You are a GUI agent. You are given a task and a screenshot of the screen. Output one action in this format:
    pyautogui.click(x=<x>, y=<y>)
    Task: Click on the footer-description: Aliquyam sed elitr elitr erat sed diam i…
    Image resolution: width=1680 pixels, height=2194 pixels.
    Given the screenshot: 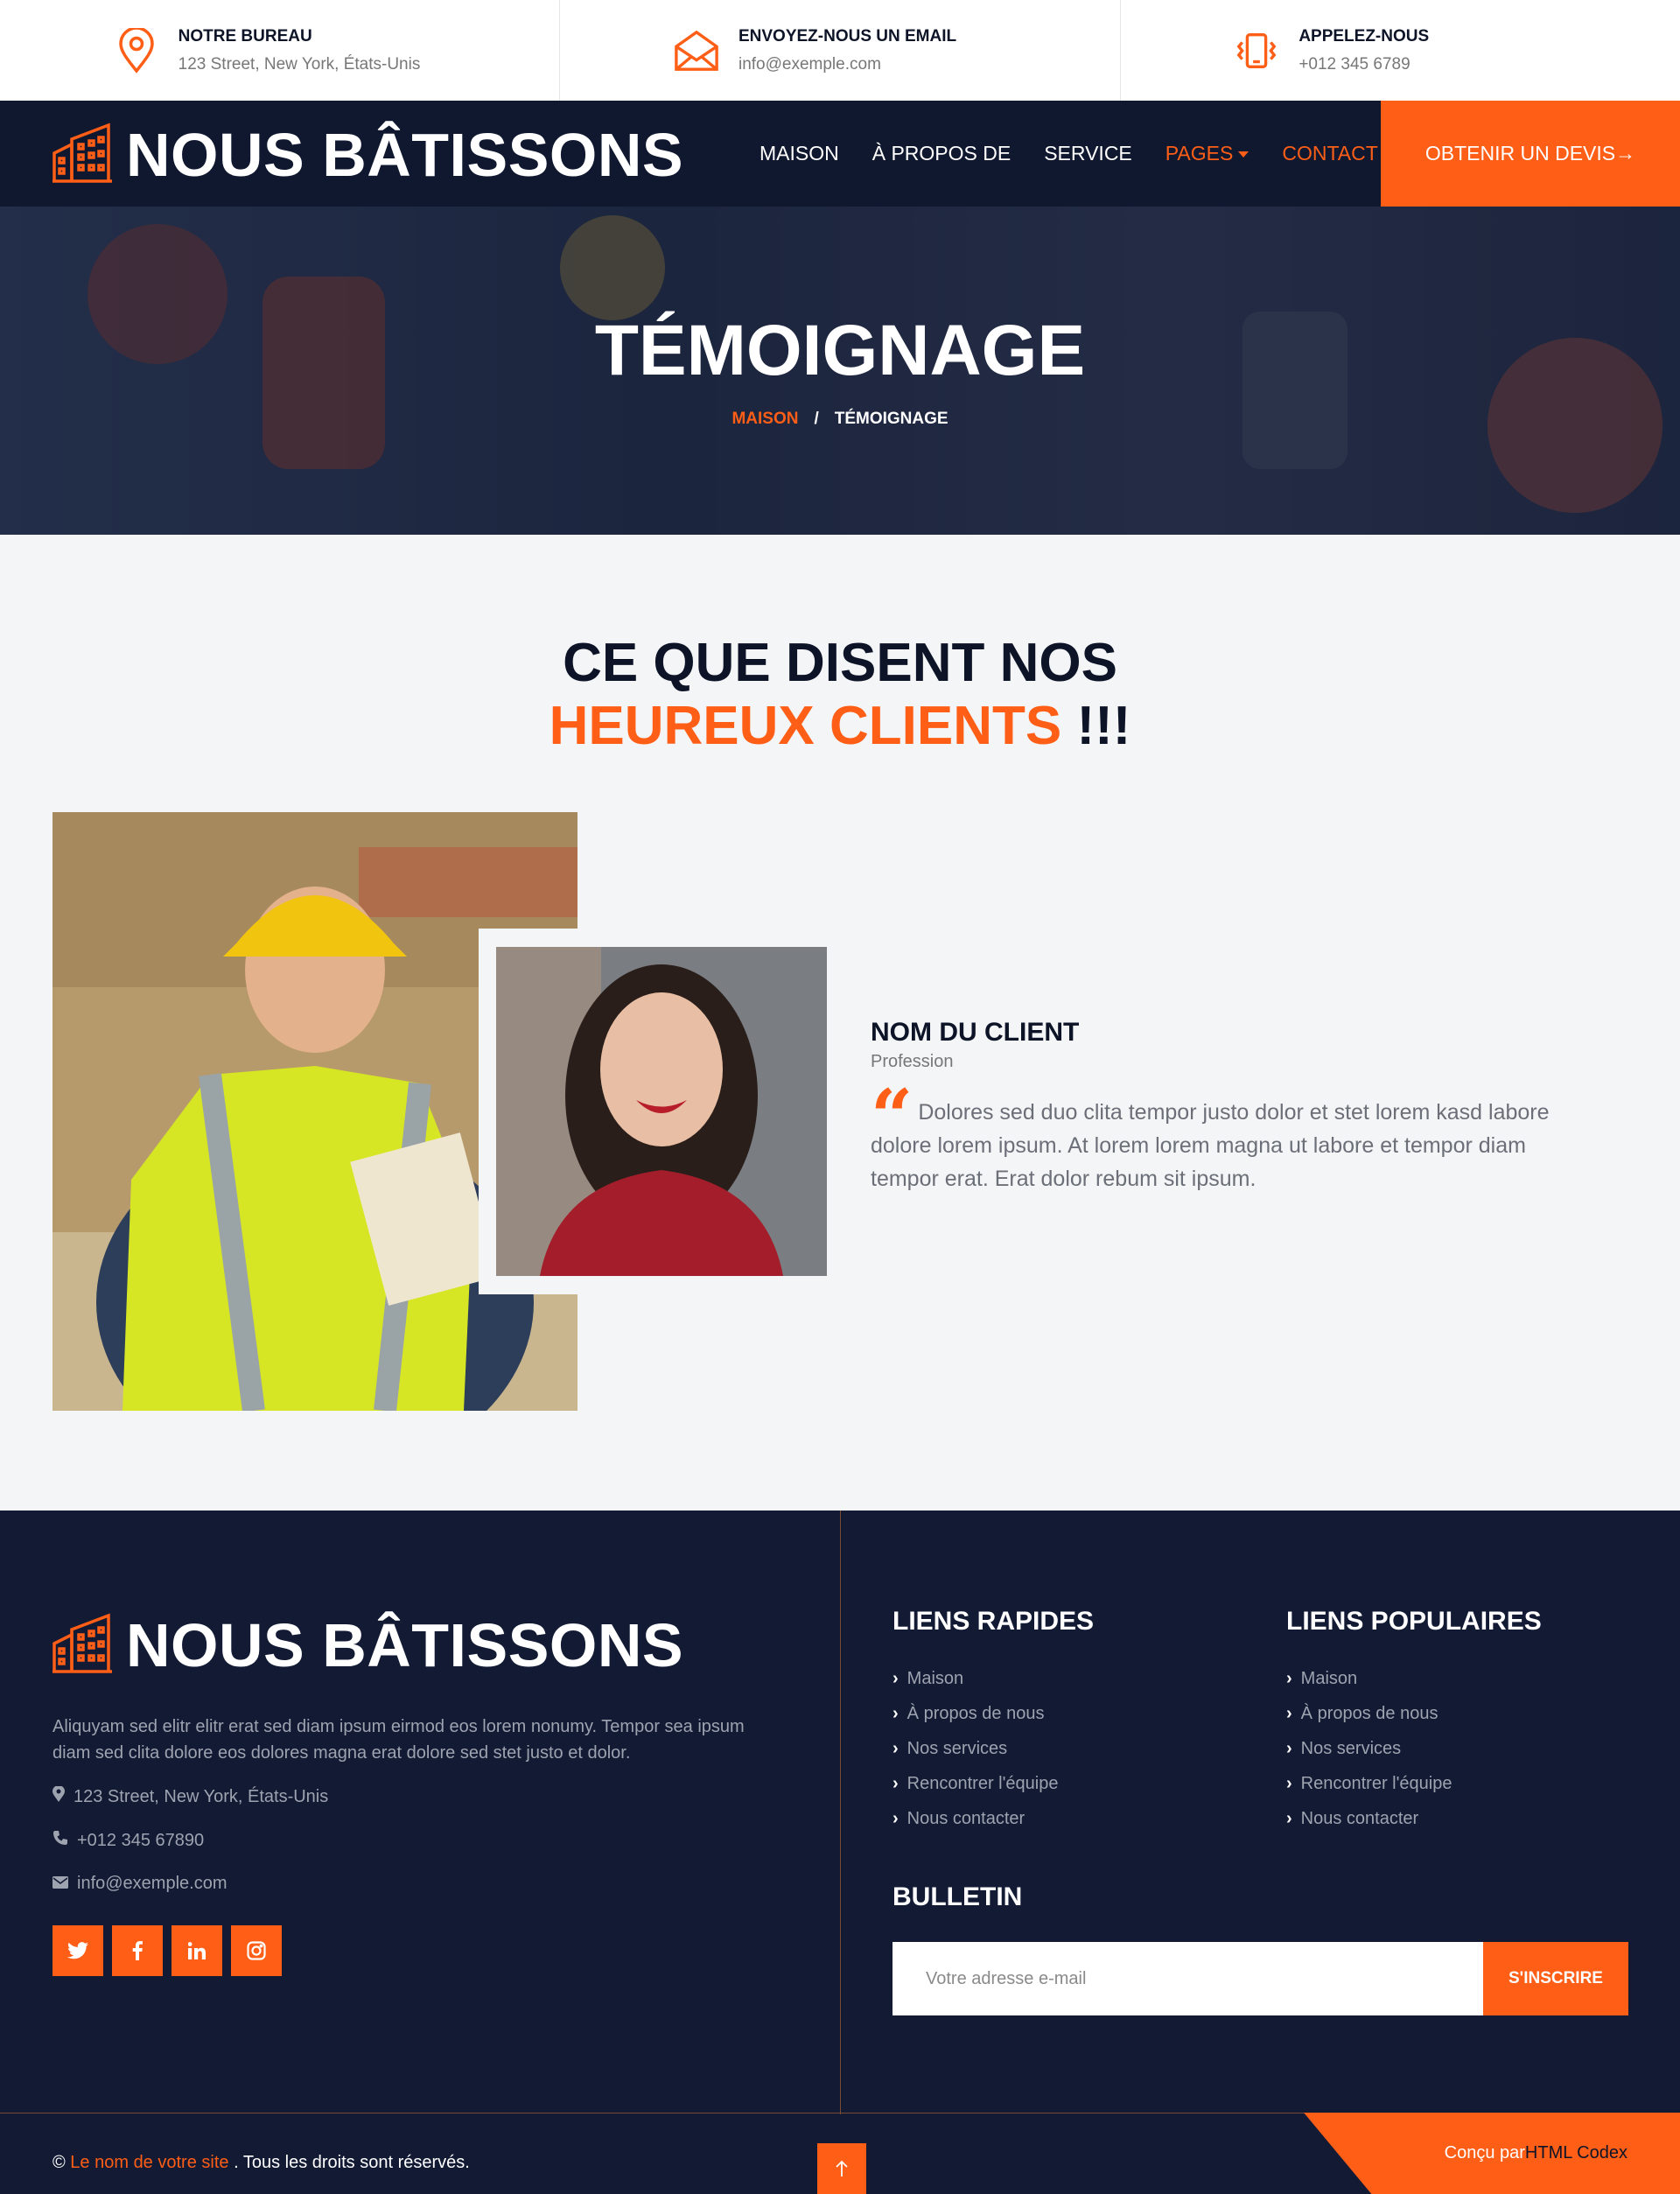 What is the action you would take?
    pyautogui.click(x=398, y=1740)
    